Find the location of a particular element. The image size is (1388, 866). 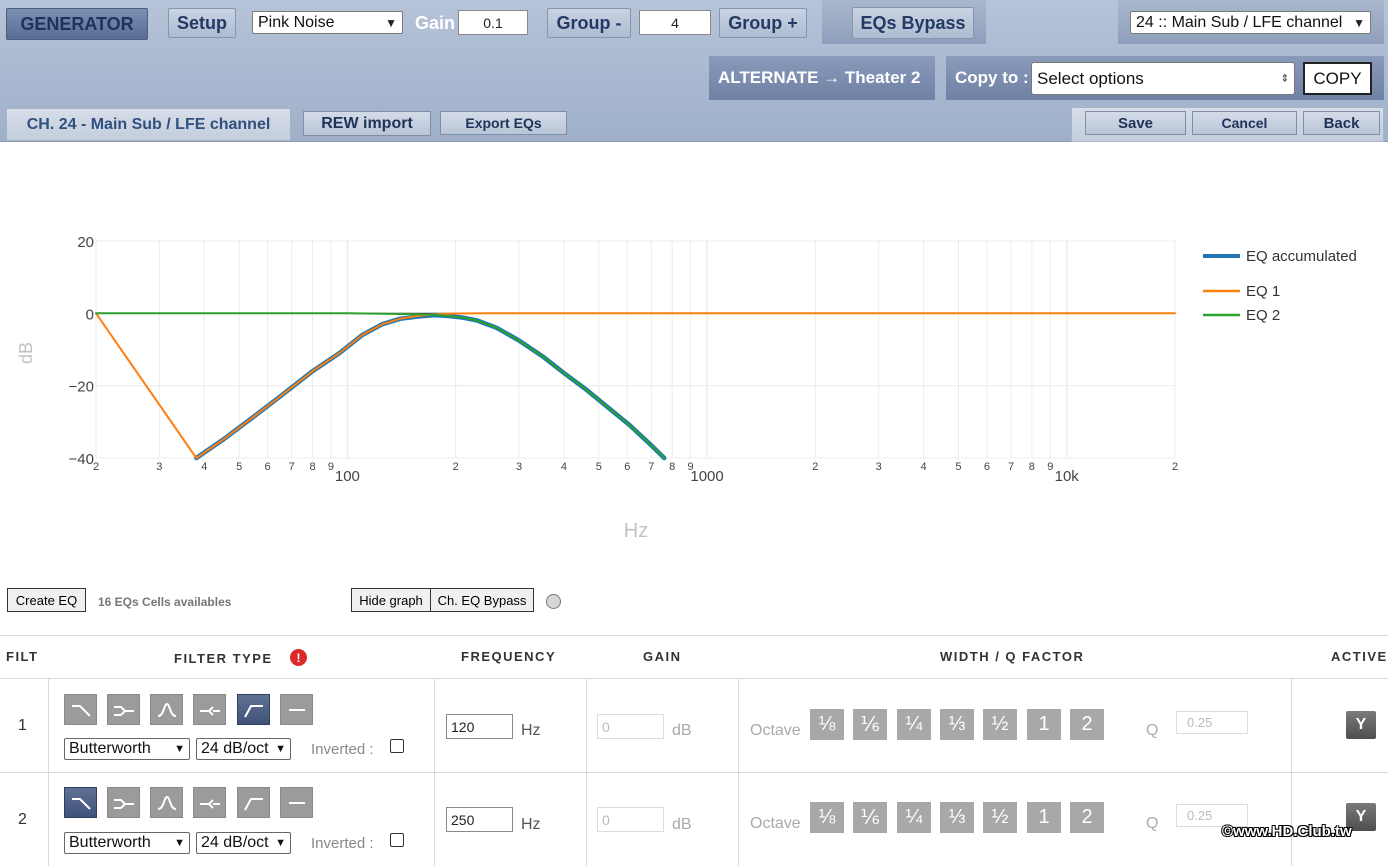

cancel-button: Cancel is located at coordinates (1244, 123).